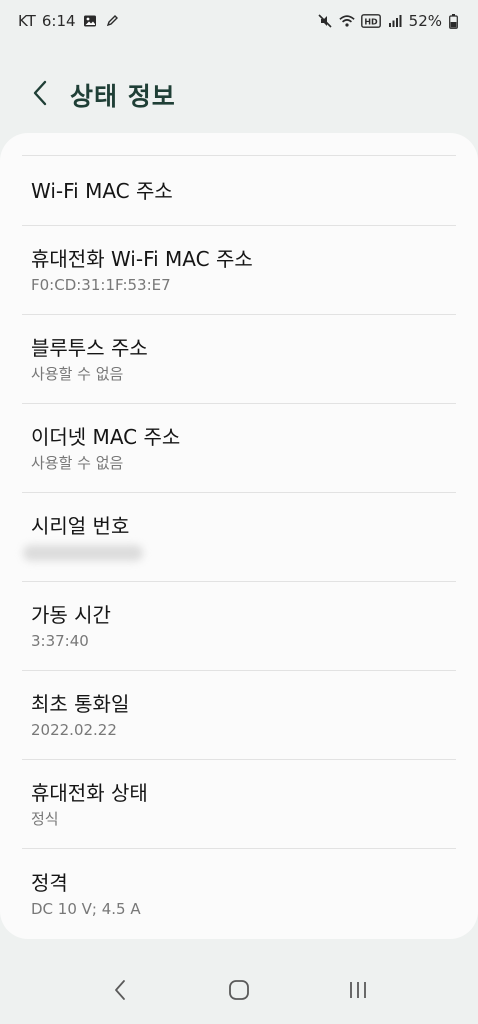 Image resolution: width=478 pixels, height=1024 pixels. Describe the element at coordinates (80, 704) in the screenshot. I see `item-title: 최초 통화일` at that location.